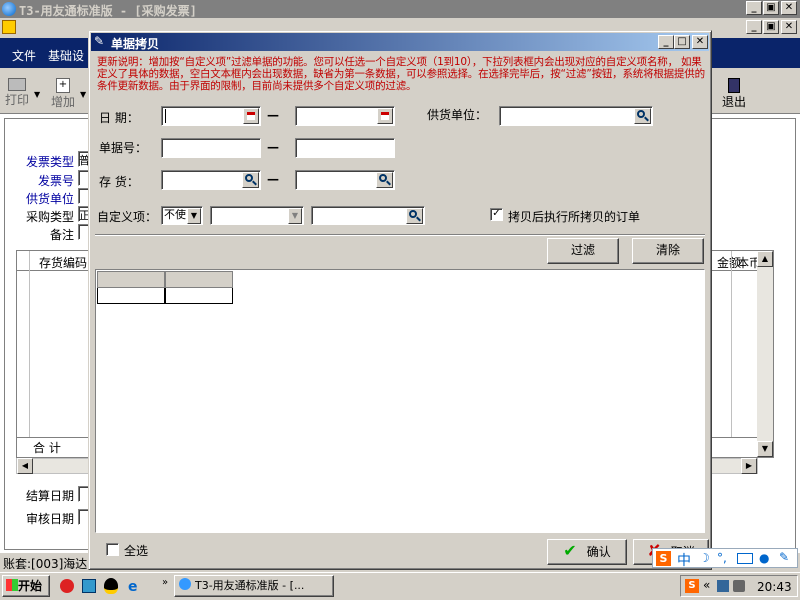 The image size is (800, 600). What do you see at coordinates (700, 42) in the screenshot?
I see `dialog-close-button: ✕` at bounding box center [700, 42].